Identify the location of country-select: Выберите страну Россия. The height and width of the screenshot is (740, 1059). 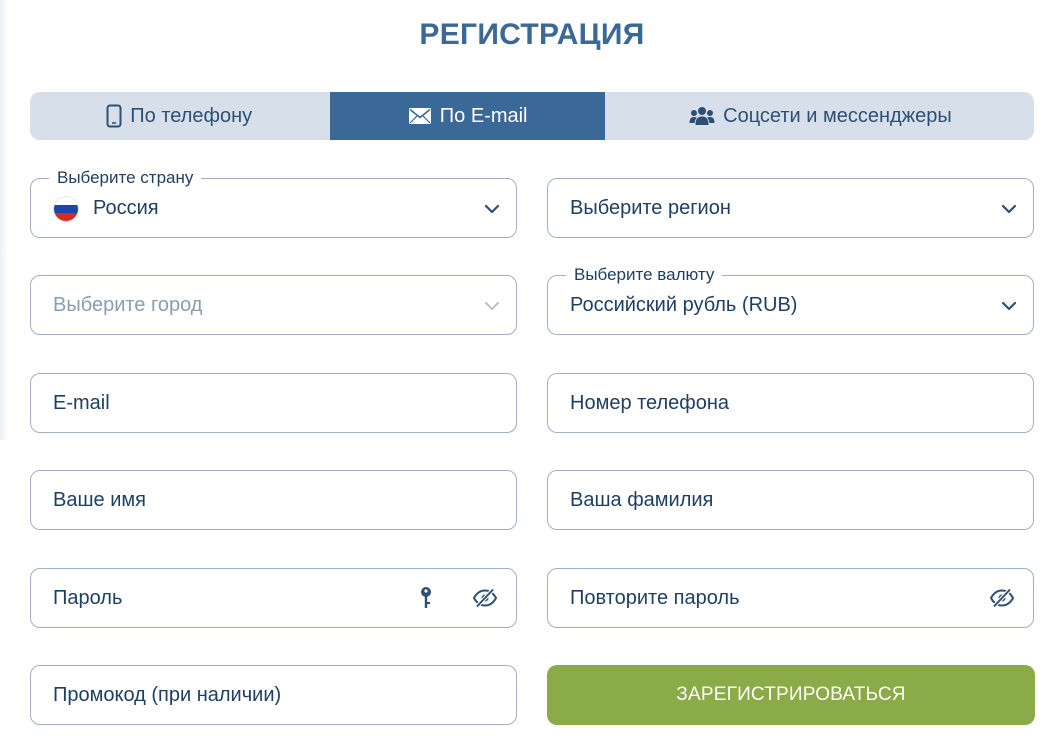
(273, 202).